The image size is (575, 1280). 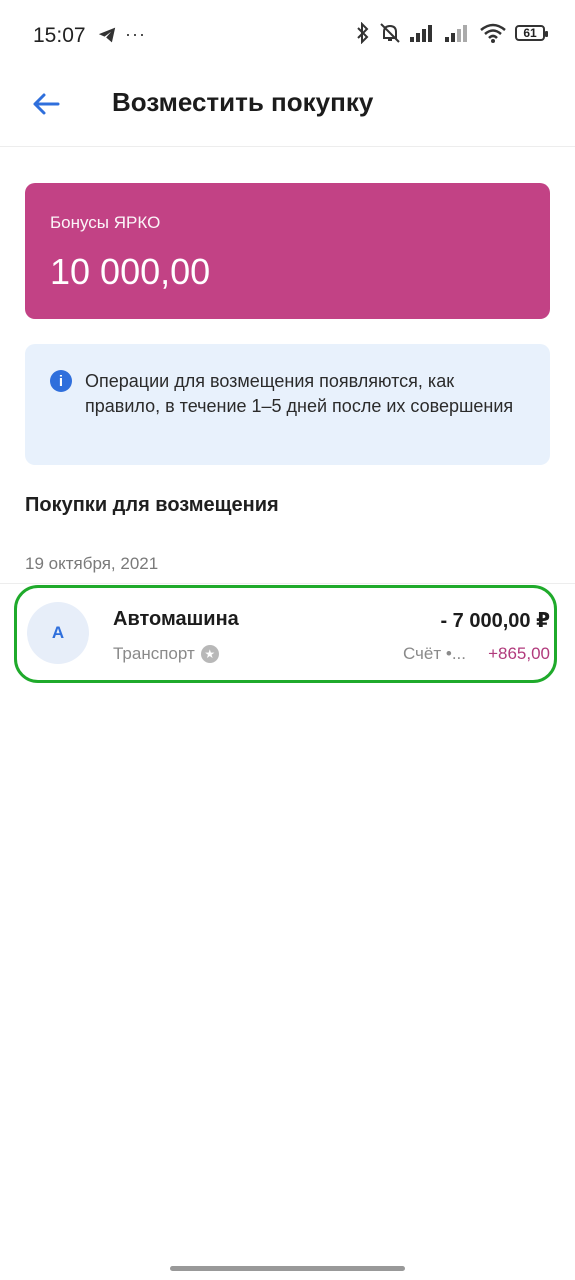 I want to click on status-right-icons: 61, so click(x=452, y=33).